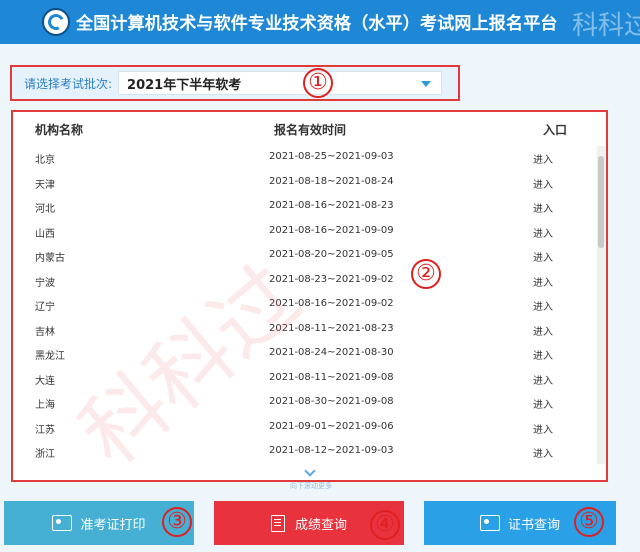 Image resolution: width=640 pixels, height=552 pixels. What do you see at coordinates (606, 26) in the screenshot?
I see `watermark-top: 科科过` at bounding box center [606, 26].